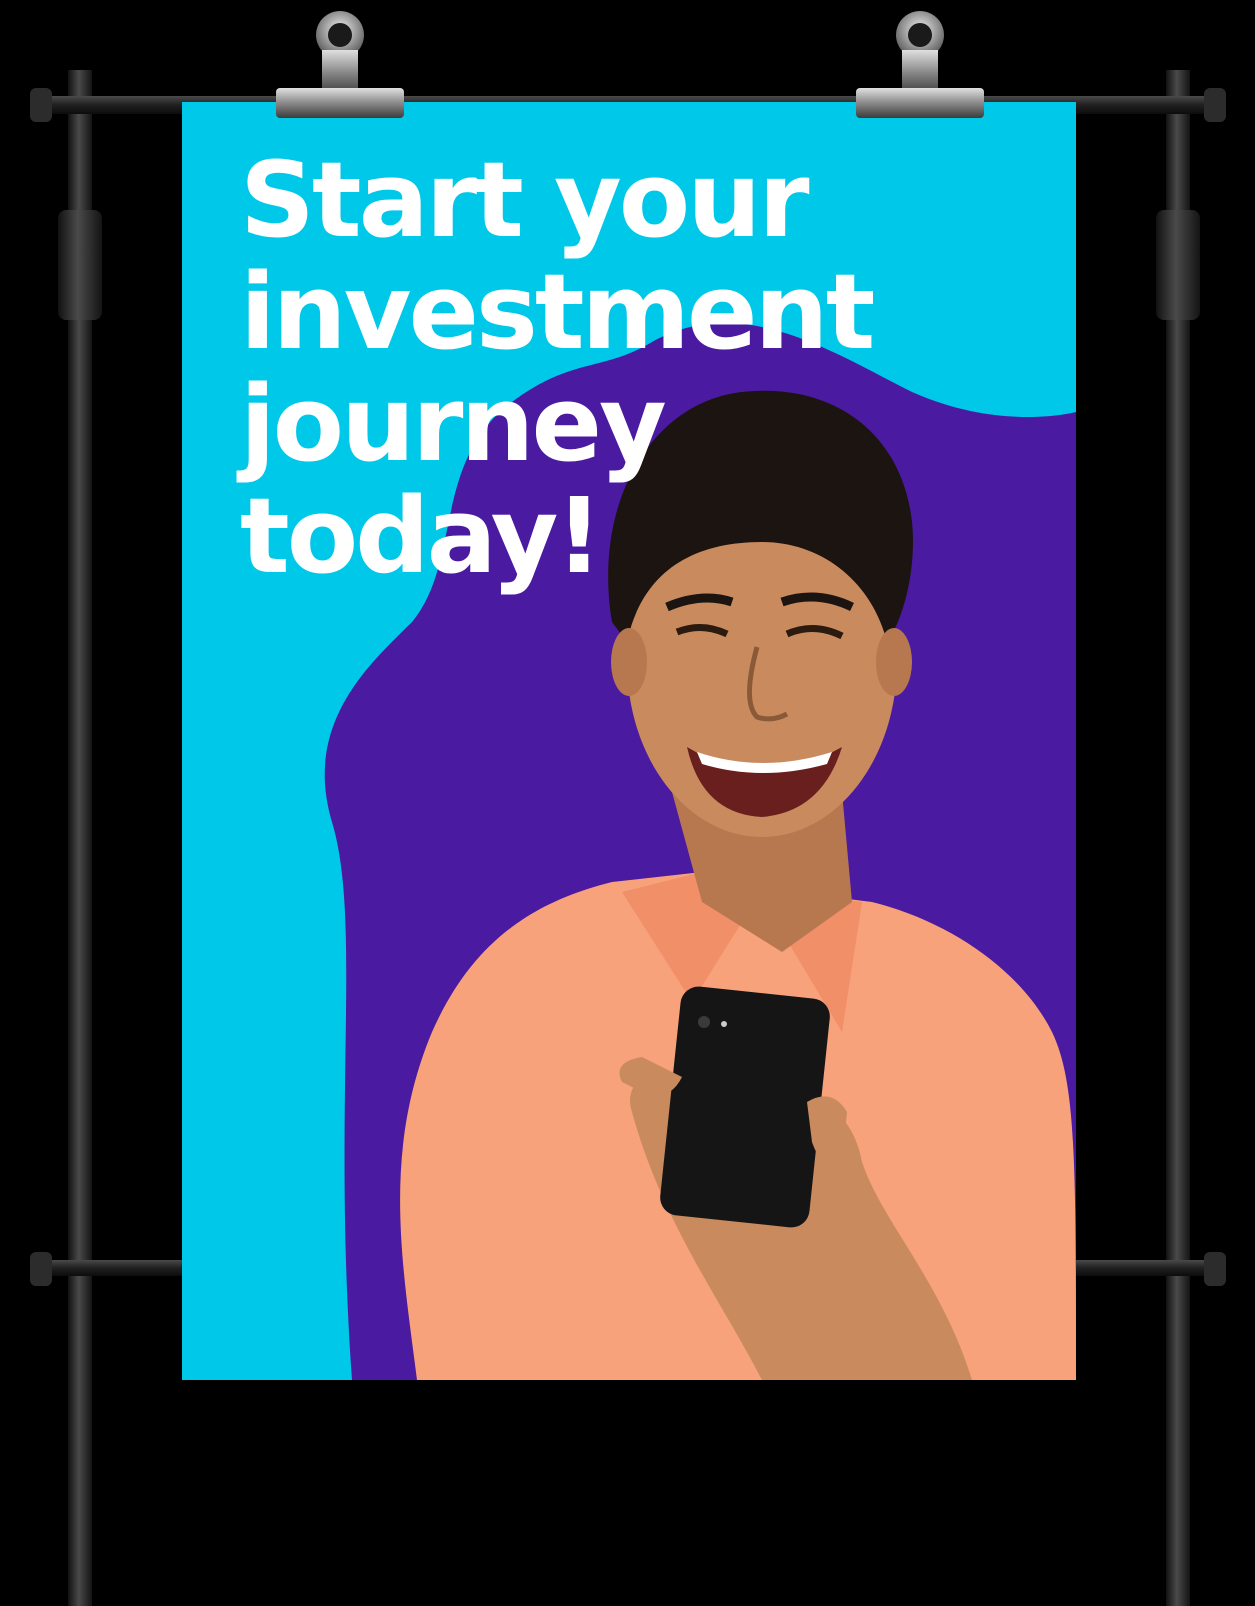 The width and height of the screenshot is (1255, 1606). What do you see at coordinates (421, 536) in the screenshot?
I see `headline-line-4: today!` at bounding box center [421, 536].